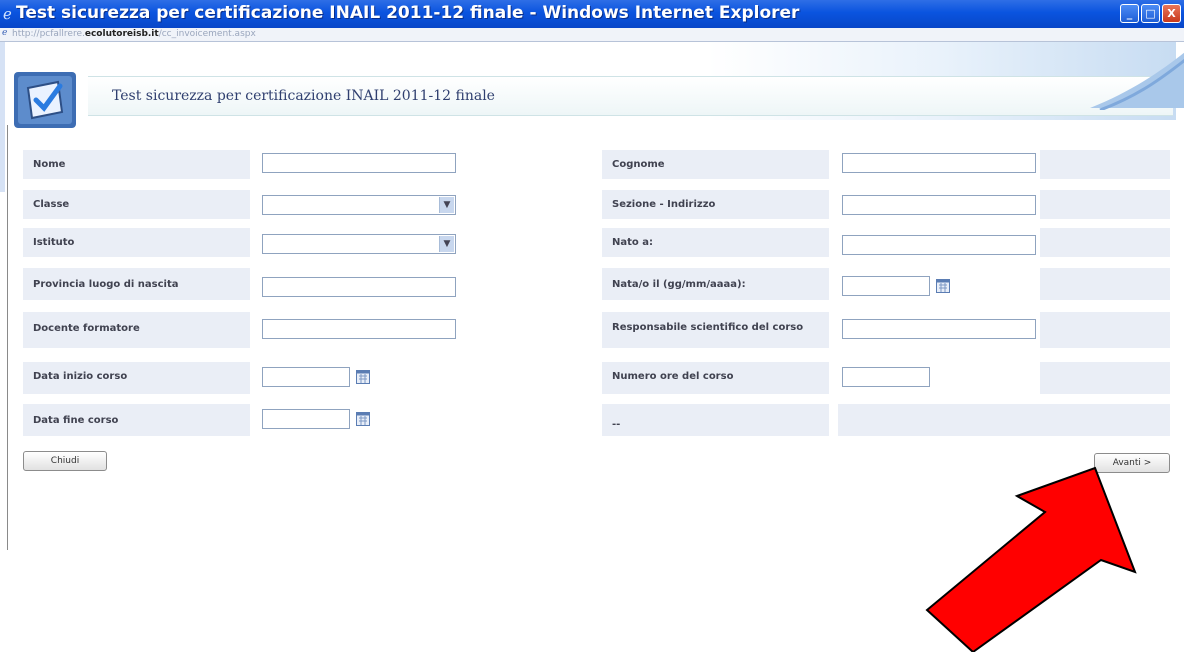  What do you see at coordinates (715, 420) in the screenshot?
I see `row-empty-label-cell` at bounding box center [715, 420].